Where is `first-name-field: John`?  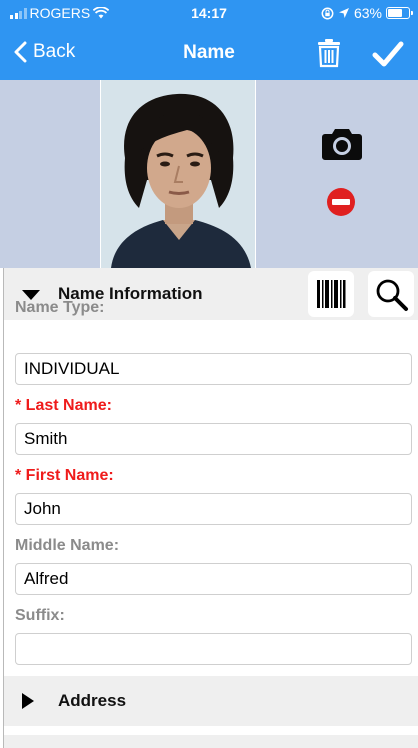
first-name-field: John is located at coordinates (213, 509).